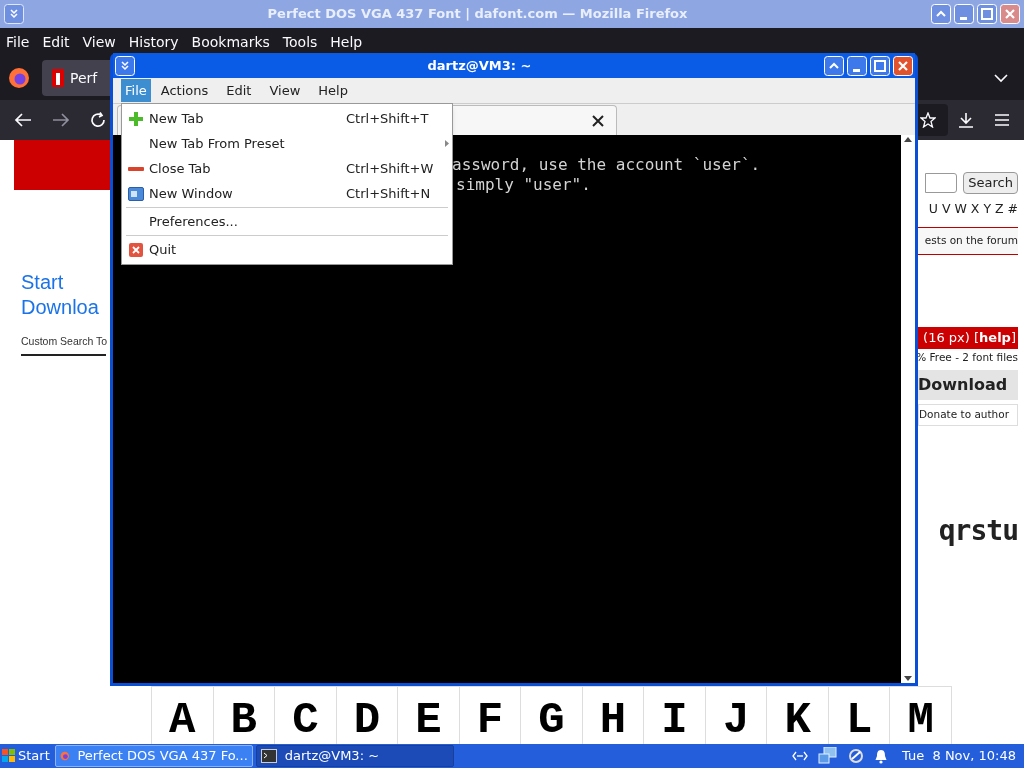 The width and height of the screenshot is (1024, 768). What do you see at coordinates (908, 139) in the screenshot?
I see `scroll-up-icon` at bounding box center [908, 139].